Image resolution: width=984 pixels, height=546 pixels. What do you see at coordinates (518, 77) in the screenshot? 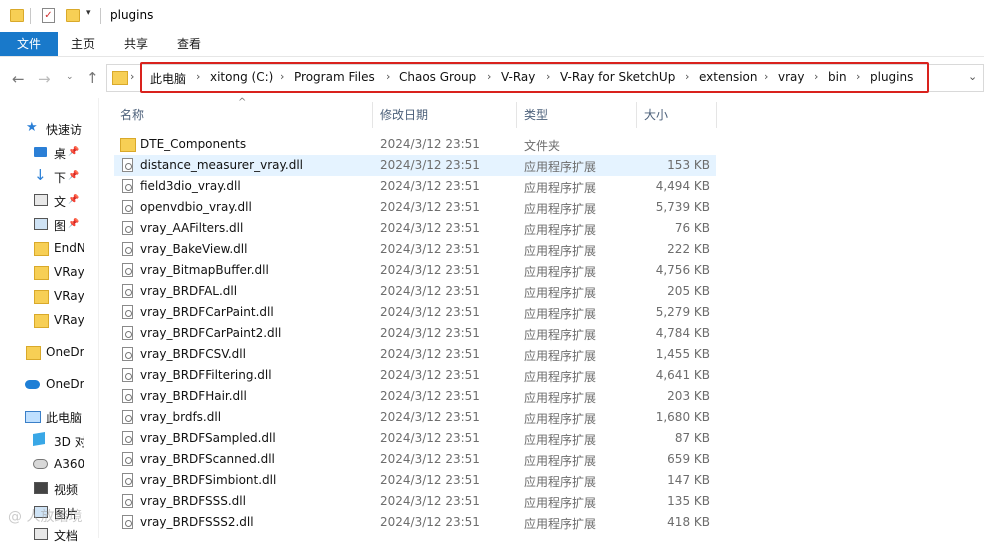
I see `breadcrumb-vray: V-Ray` at bounding box center [518, 77].